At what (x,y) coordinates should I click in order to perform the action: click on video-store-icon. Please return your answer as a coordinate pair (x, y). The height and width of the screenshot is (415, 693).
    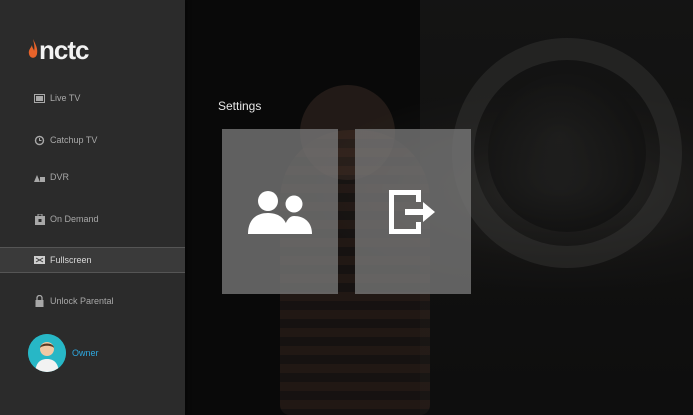
    Looking at the image, I should click on (39, 219).